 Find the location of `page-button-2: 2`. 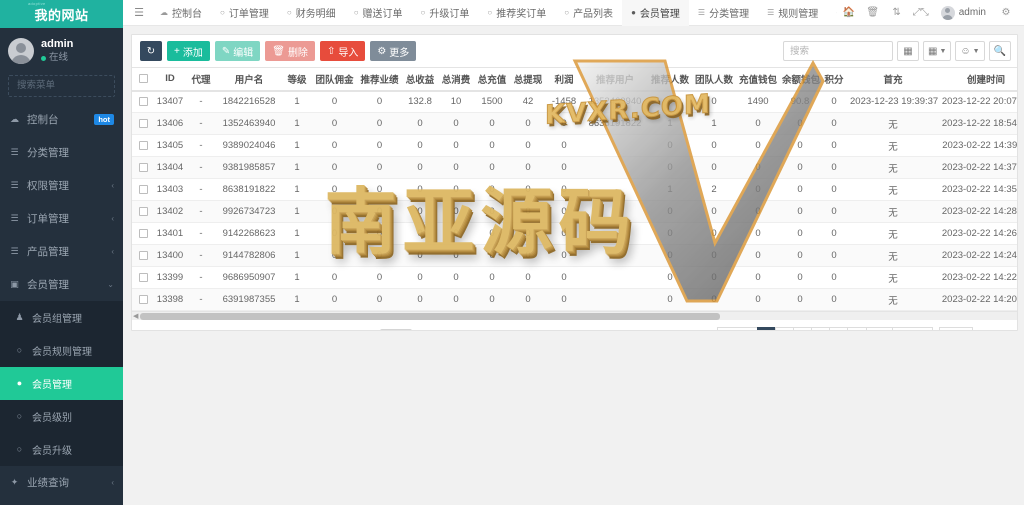

page-button-2: 2 is located at coordinates (784, 328).